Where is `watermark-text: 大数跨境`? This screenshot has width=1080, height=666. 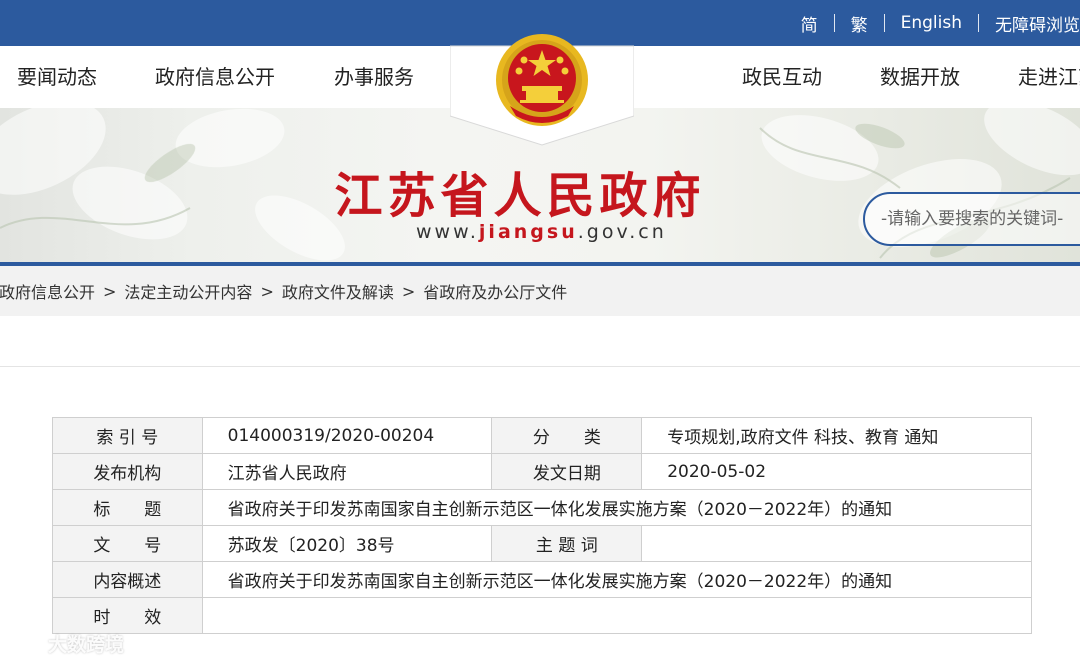
watermark-text: 大数跨境 is located at coordinates (86, 645).